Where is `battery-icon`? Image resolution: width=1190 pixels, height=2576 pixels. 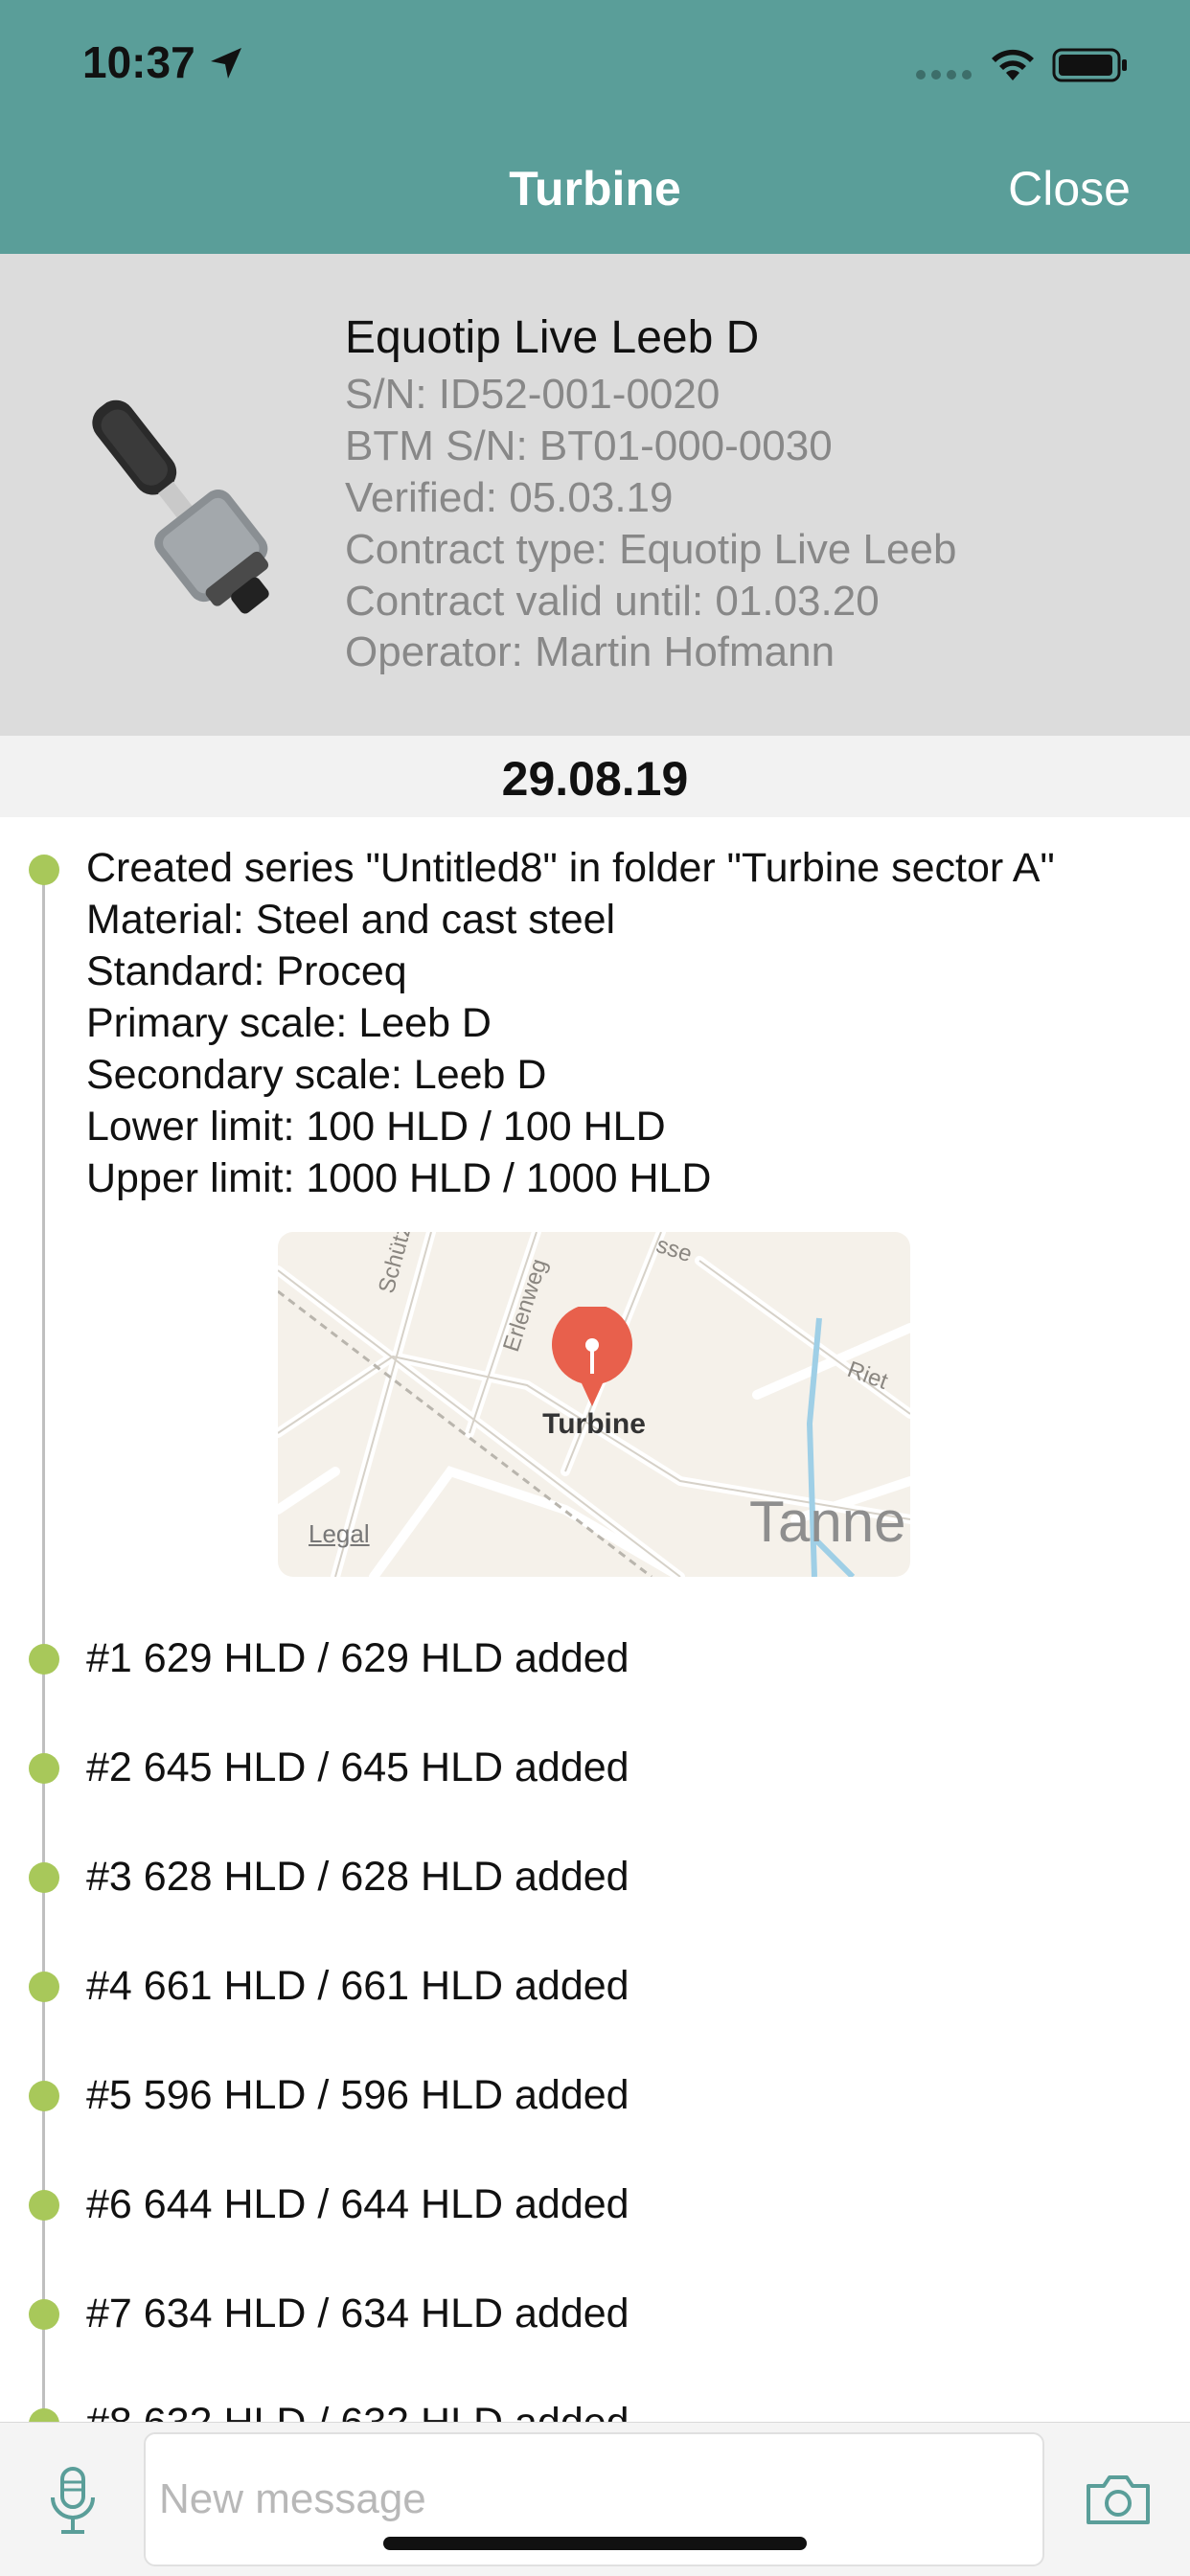
battery-icon is located at coordinates (1090, 65).